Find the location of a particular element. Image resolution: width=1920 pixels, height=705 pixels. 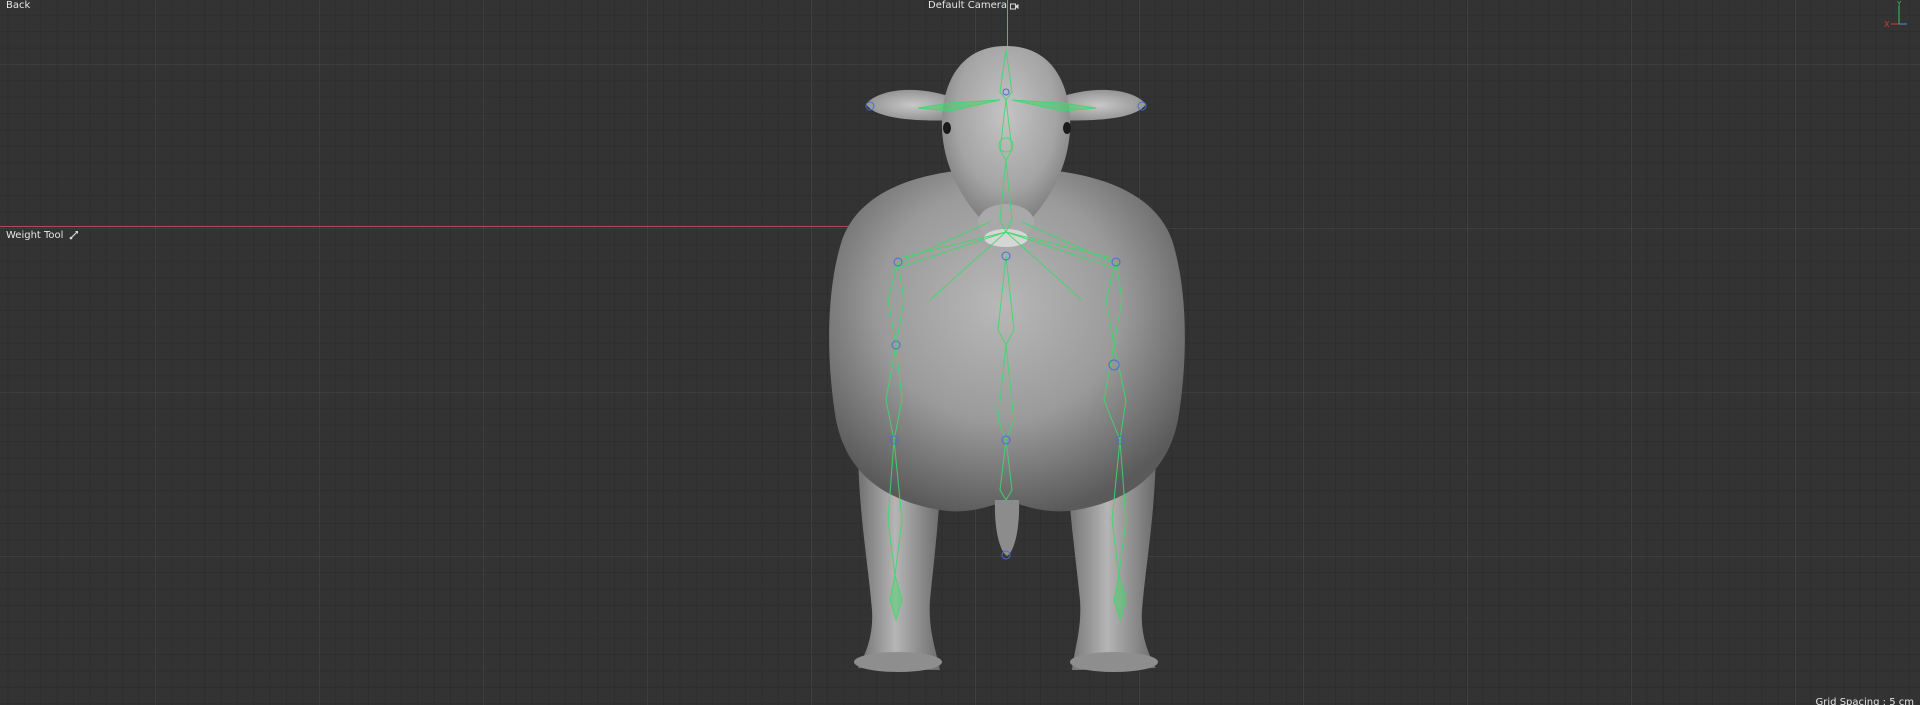

weight-paint-icon is located at coordinates (74, 235).